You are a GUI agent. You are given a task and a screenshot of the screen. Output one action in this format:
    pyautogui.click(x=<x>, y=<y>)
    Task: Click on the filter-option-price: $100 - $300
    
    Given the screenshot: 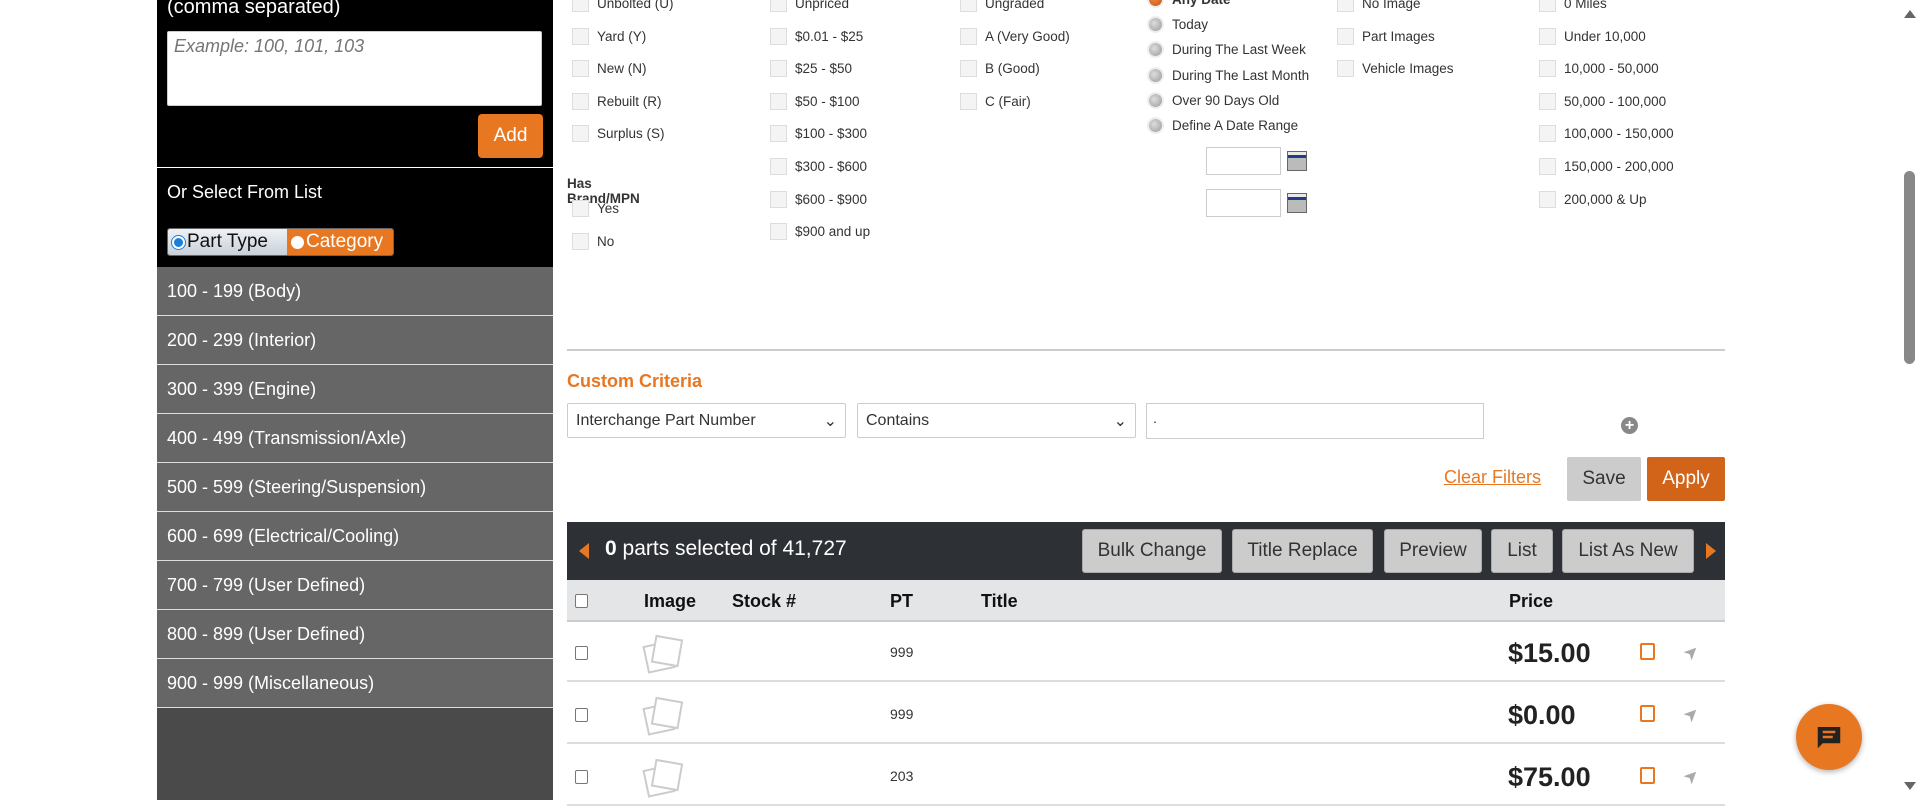 What is the action you would take?
    pyautogui.click(x=818, y=134)
    